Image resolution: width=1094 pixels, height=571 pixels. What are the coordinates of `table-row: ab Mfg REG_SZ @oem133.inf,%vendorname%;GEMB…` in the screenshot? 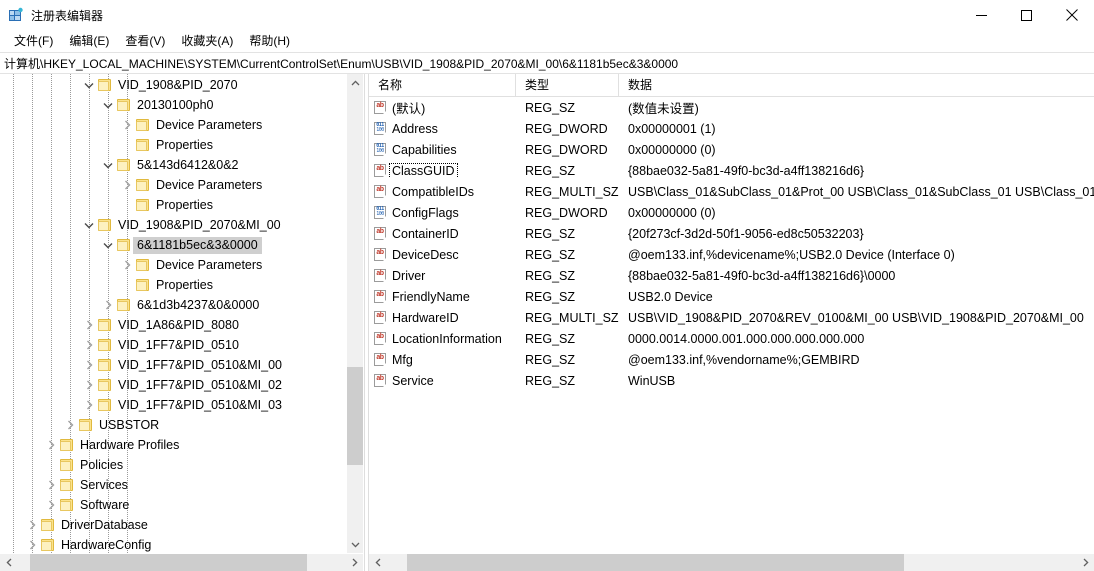 It's located at (731, 359).